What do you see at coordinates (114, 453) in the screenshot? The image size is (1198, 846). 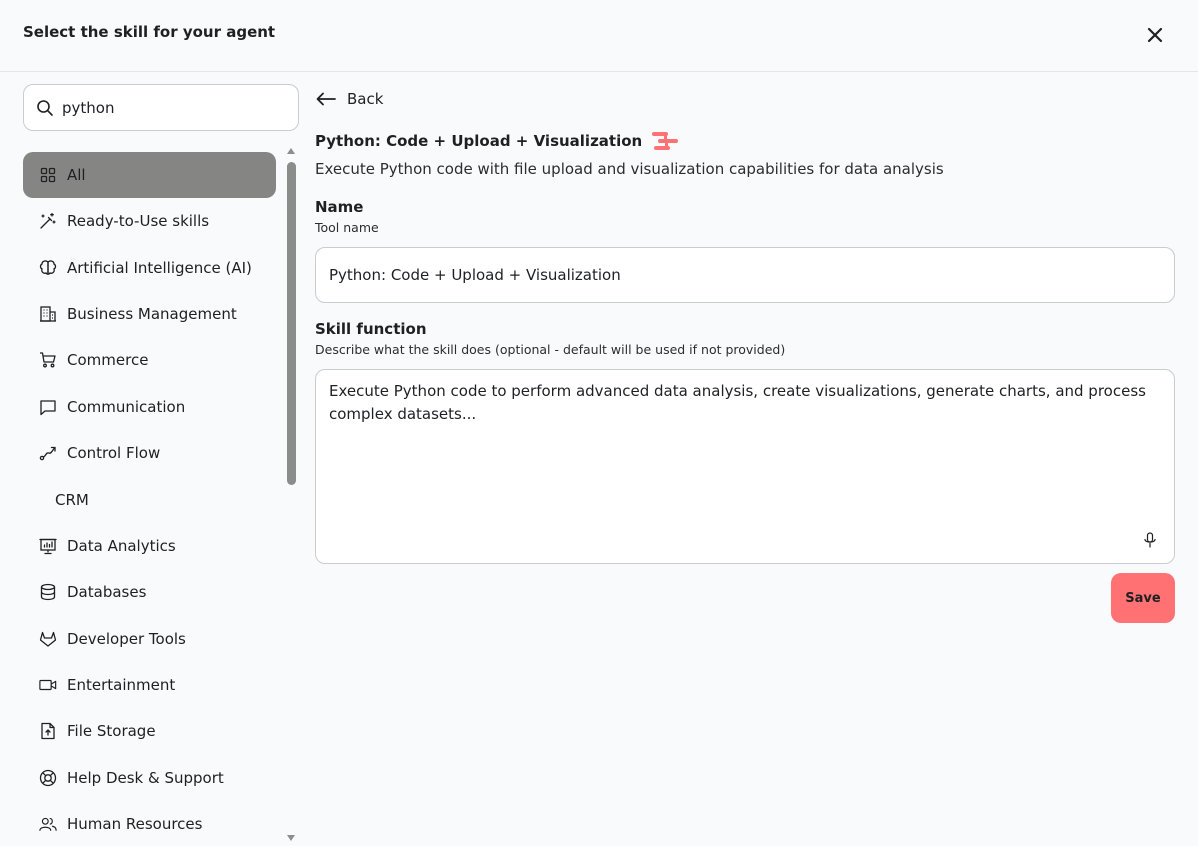 I see `category-label: Control Flow` at bounding box center [114, 453].